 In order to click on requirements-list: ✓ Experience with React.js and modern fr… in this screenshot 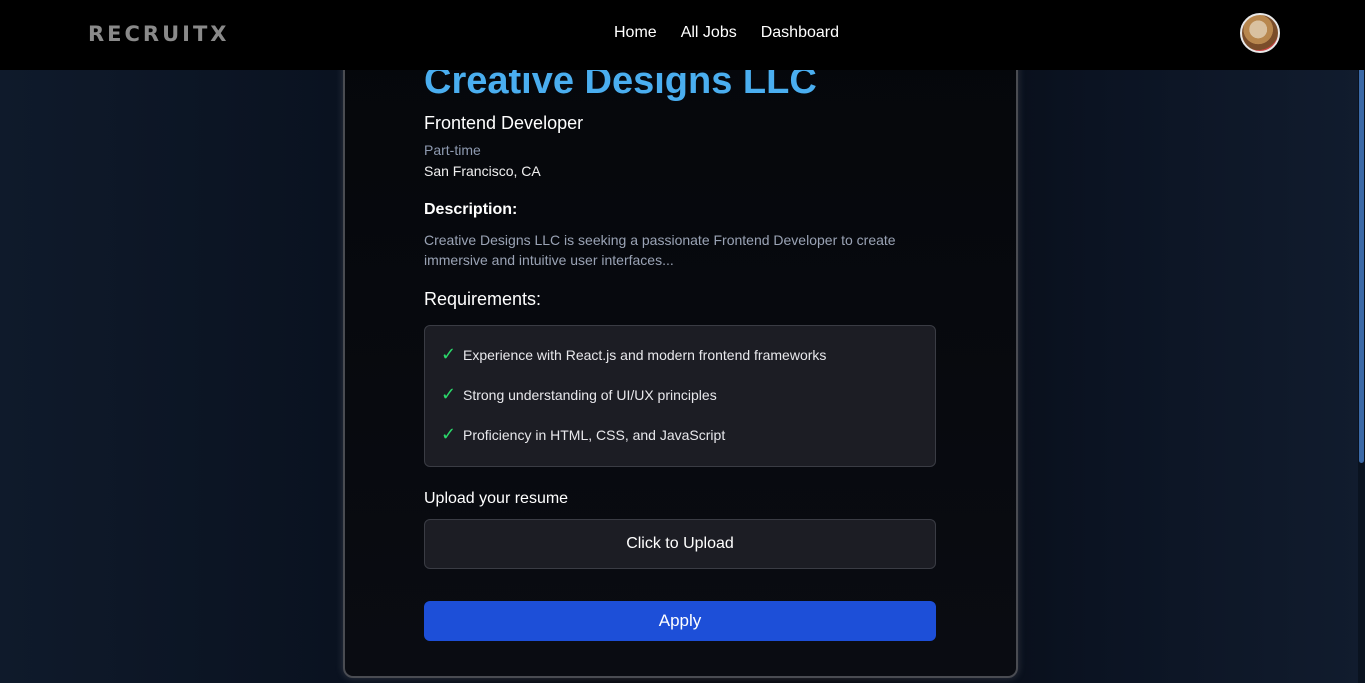, I will do `click(680, 396)`.